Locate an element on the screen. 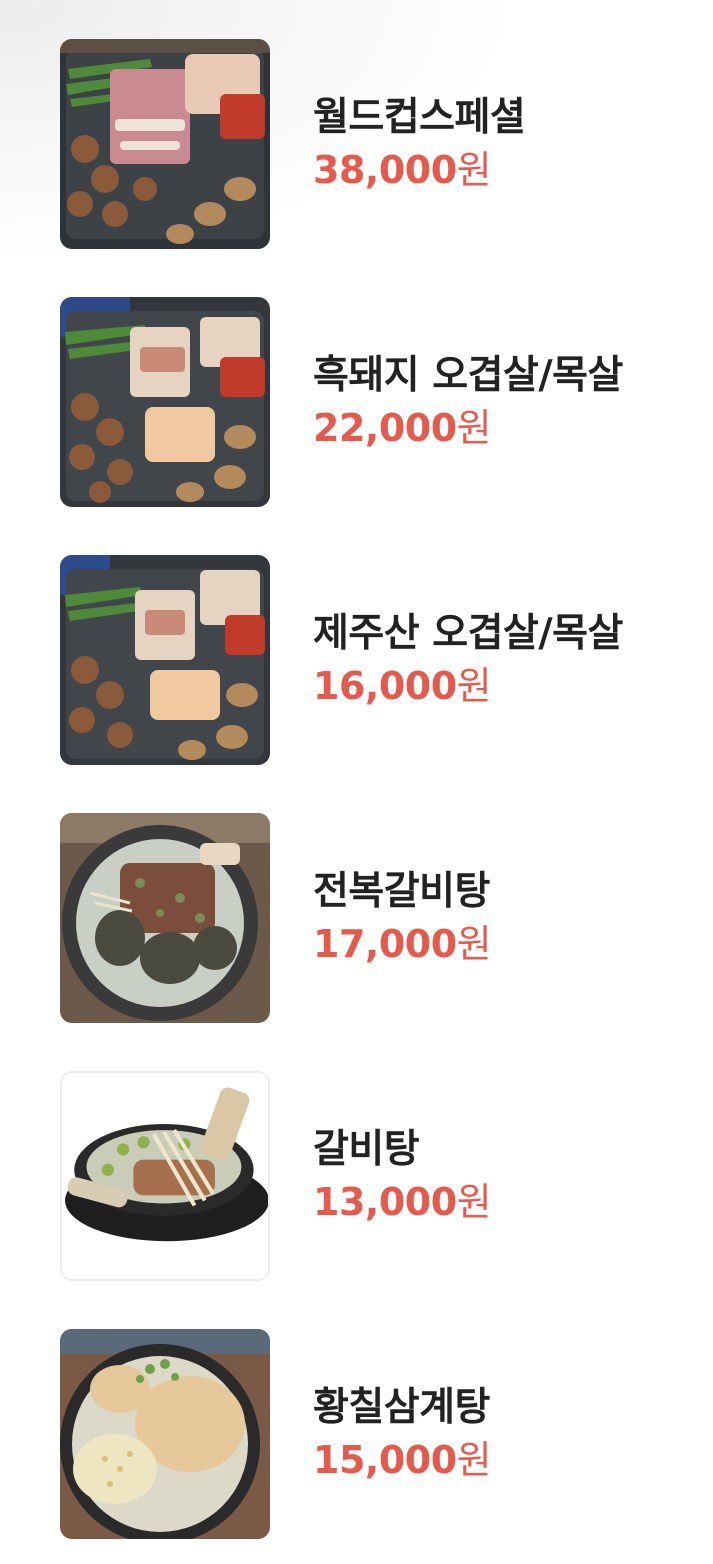 The height and width of the screenshot is (1564, 713). menu-item: 전복갈비탕 17,000원 is located at coordinates (380, 918).